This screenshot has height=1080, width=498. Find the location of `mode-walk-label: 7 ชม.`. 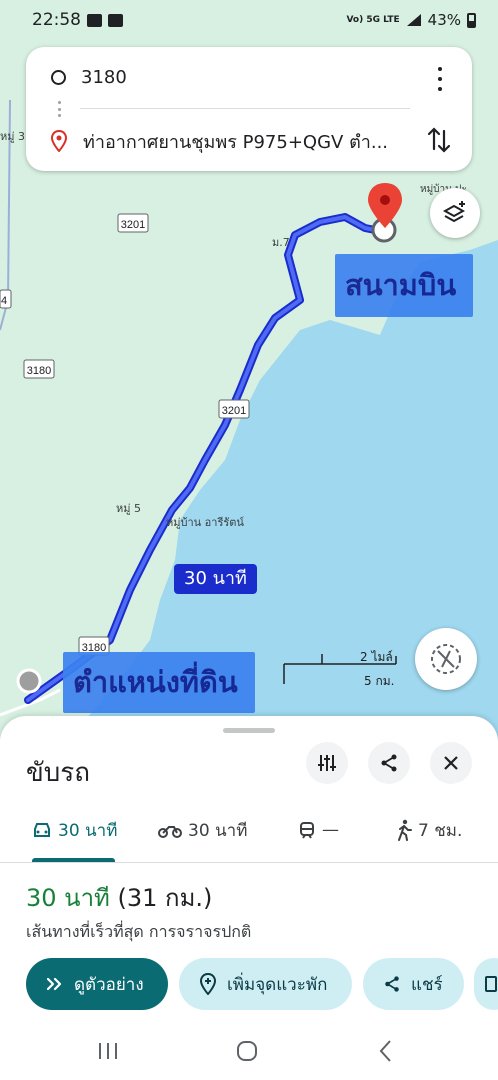

mode-walk-label: 7 ชม. is located at coordinates (440, 830).